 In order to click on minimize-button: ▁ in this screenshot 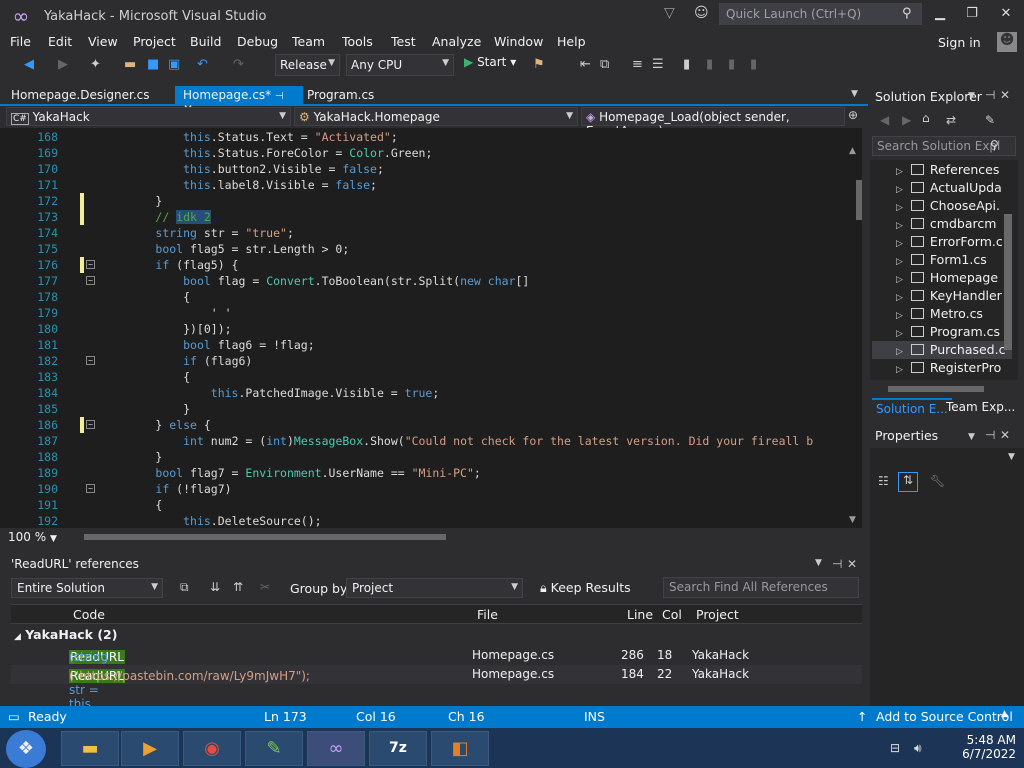, I will do `click(940, 13)`.